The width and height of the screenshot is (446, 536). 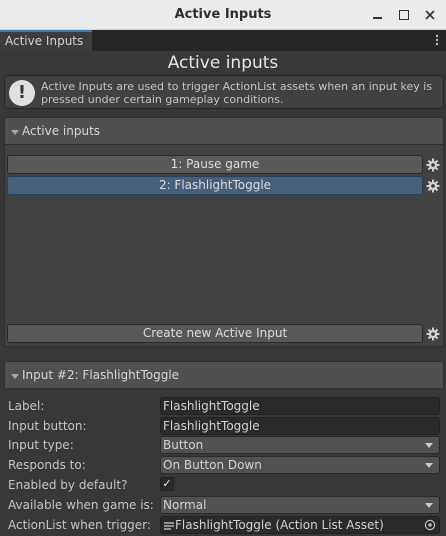 I want to click on field-row-responds-to: Responds to: On Button Down, so click(x=223, y=465).